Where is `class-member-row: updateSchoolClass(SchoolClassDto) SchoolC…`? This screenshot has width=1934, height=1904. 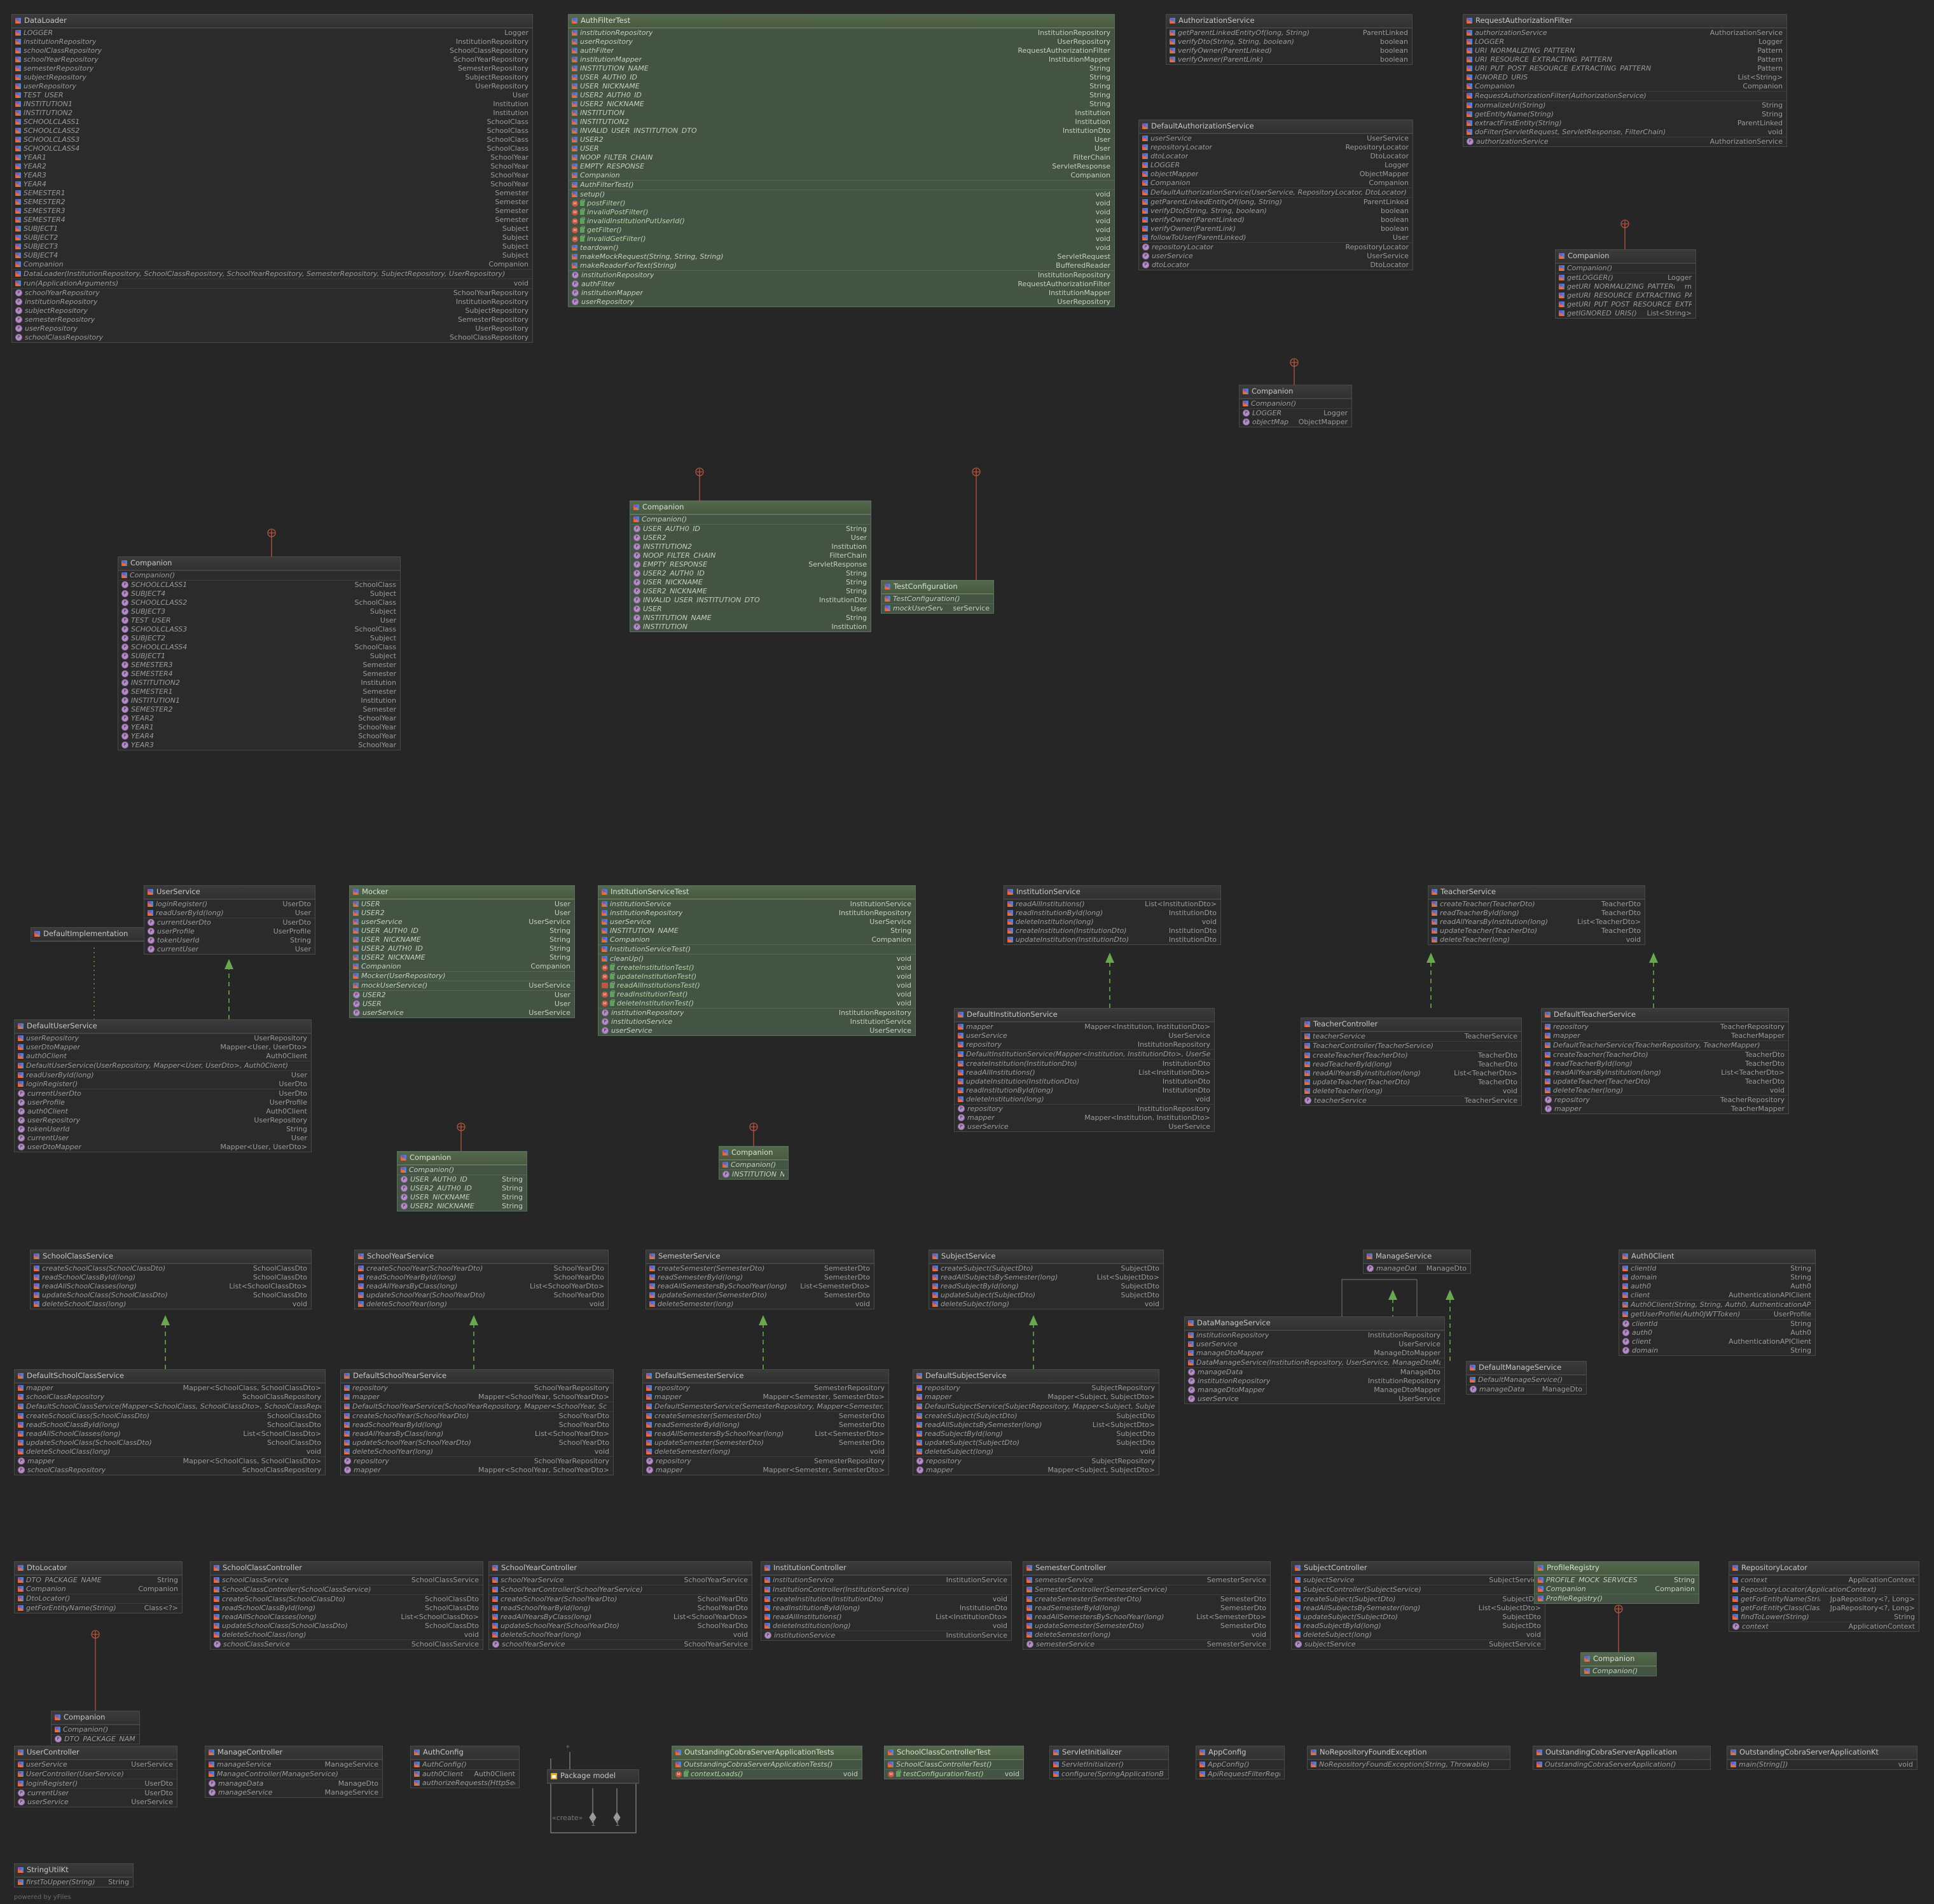
class-member-row: updateSchoolClass(SchoolClassDto) SchoolC… is located at coordinates (170, 1442).